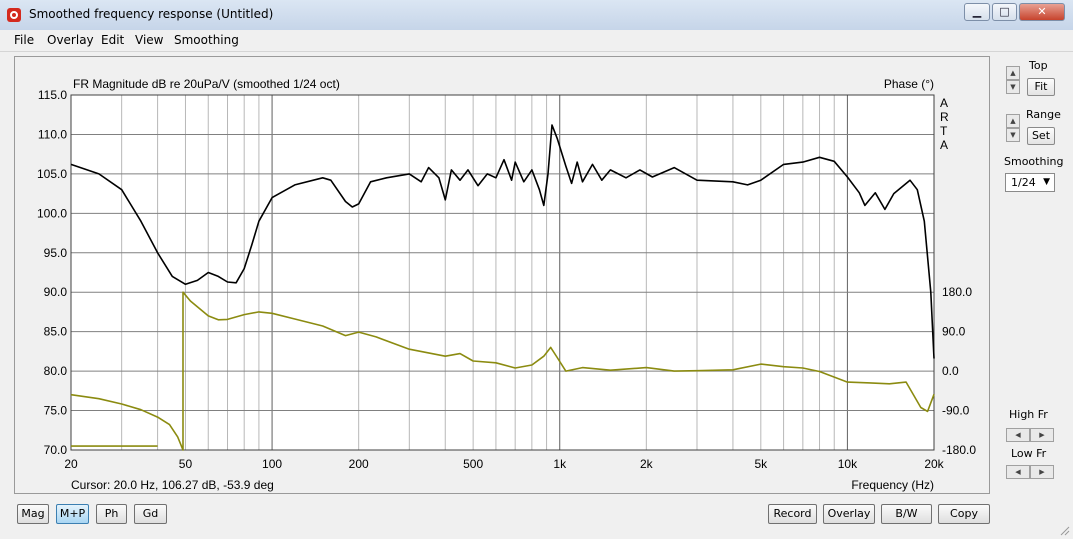 This screenshot has width=1073, height=539. What do you see at coordinates (1013, 73) in the screenshot?
I see `top-up-spin: ▲` at bounding box center [1013, 73].